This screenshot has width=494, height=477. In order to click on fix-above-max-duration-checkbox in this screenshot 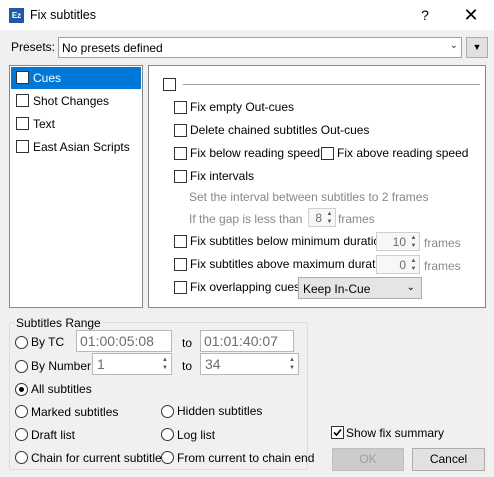, I will do `click(180, 264)`.